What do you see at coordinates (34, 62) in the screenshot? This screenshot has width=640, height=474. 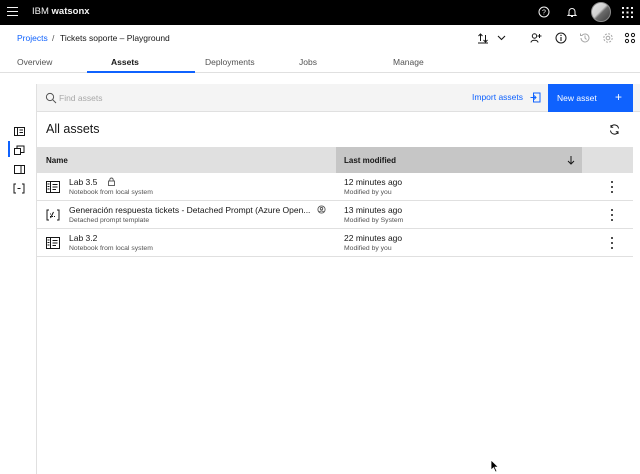 I see `tab-overview: Overview` at bounding box center [34, 62].